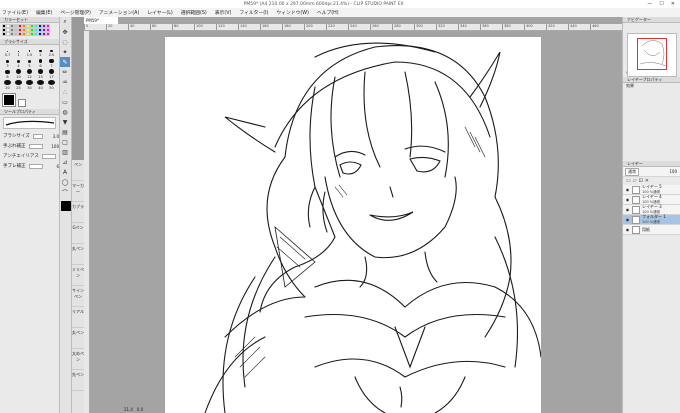 This screenshot has height=413, width=680. What do you see at coordinates (293, 27) in the screenshot?
I see `ruler-mark: 180` at bounding box center [293, 27].